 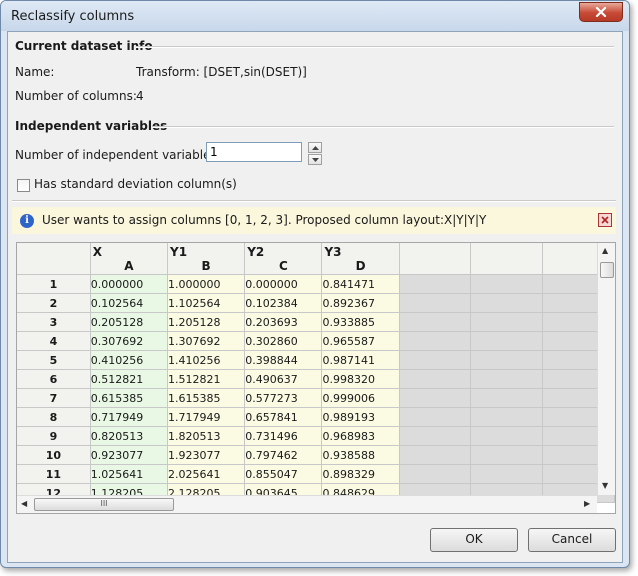 What do you see at coordinates (206, 455) in the screenshot?
I see `table-cell: 1.923077` at bounding box center [206, 455].